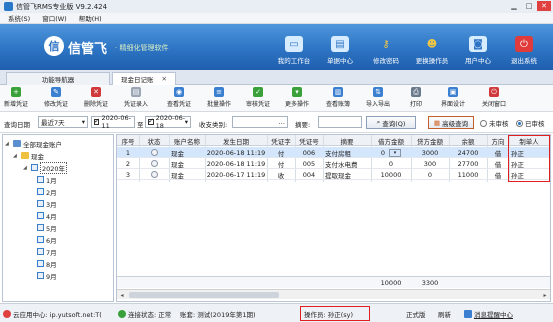  I want to click on tree-node-month: 7月, so click(47, 251).